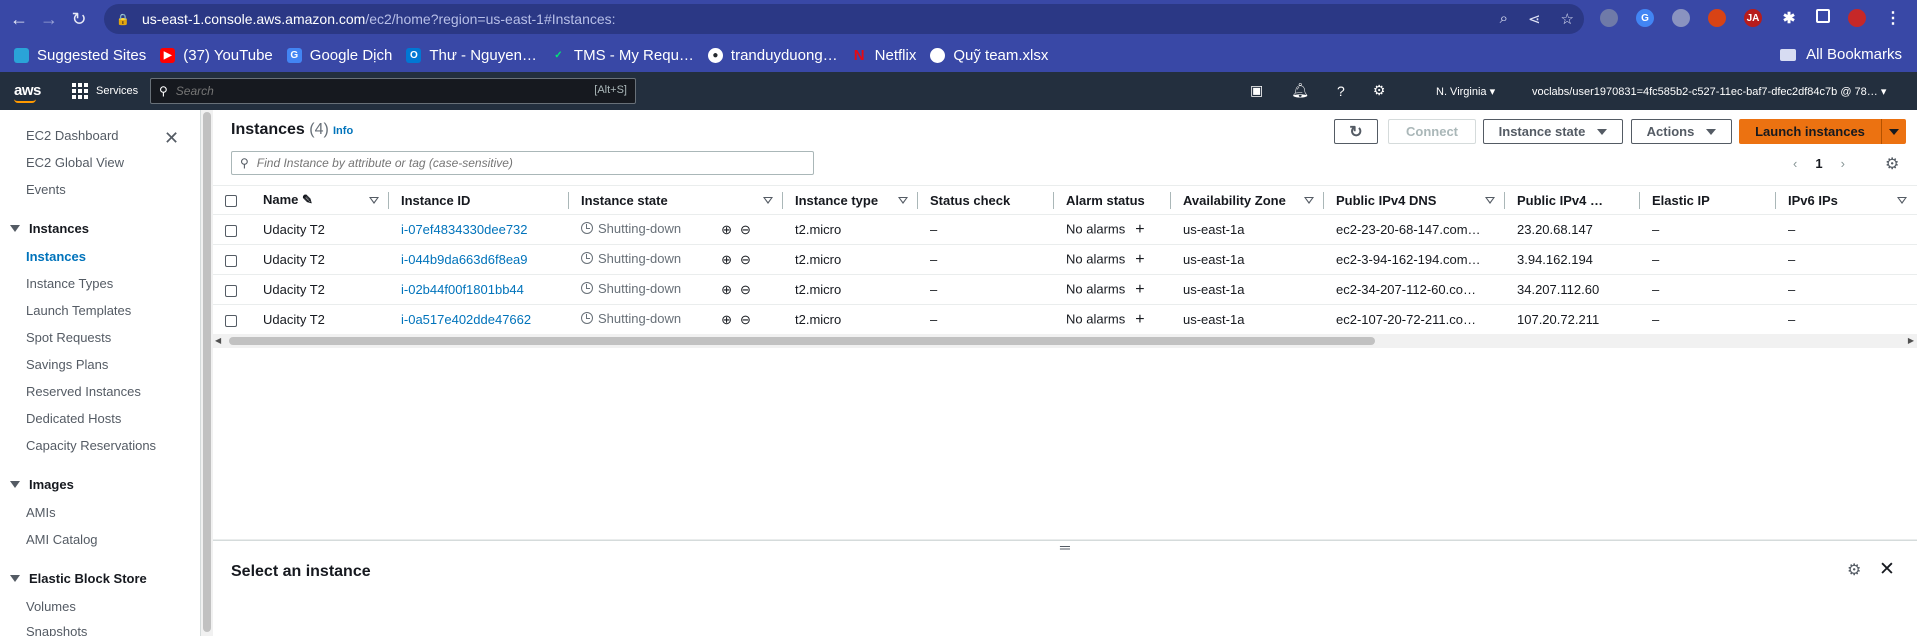  I want to click on bookmark-suggested-sites: Suggested Sites, so click(80, 55).